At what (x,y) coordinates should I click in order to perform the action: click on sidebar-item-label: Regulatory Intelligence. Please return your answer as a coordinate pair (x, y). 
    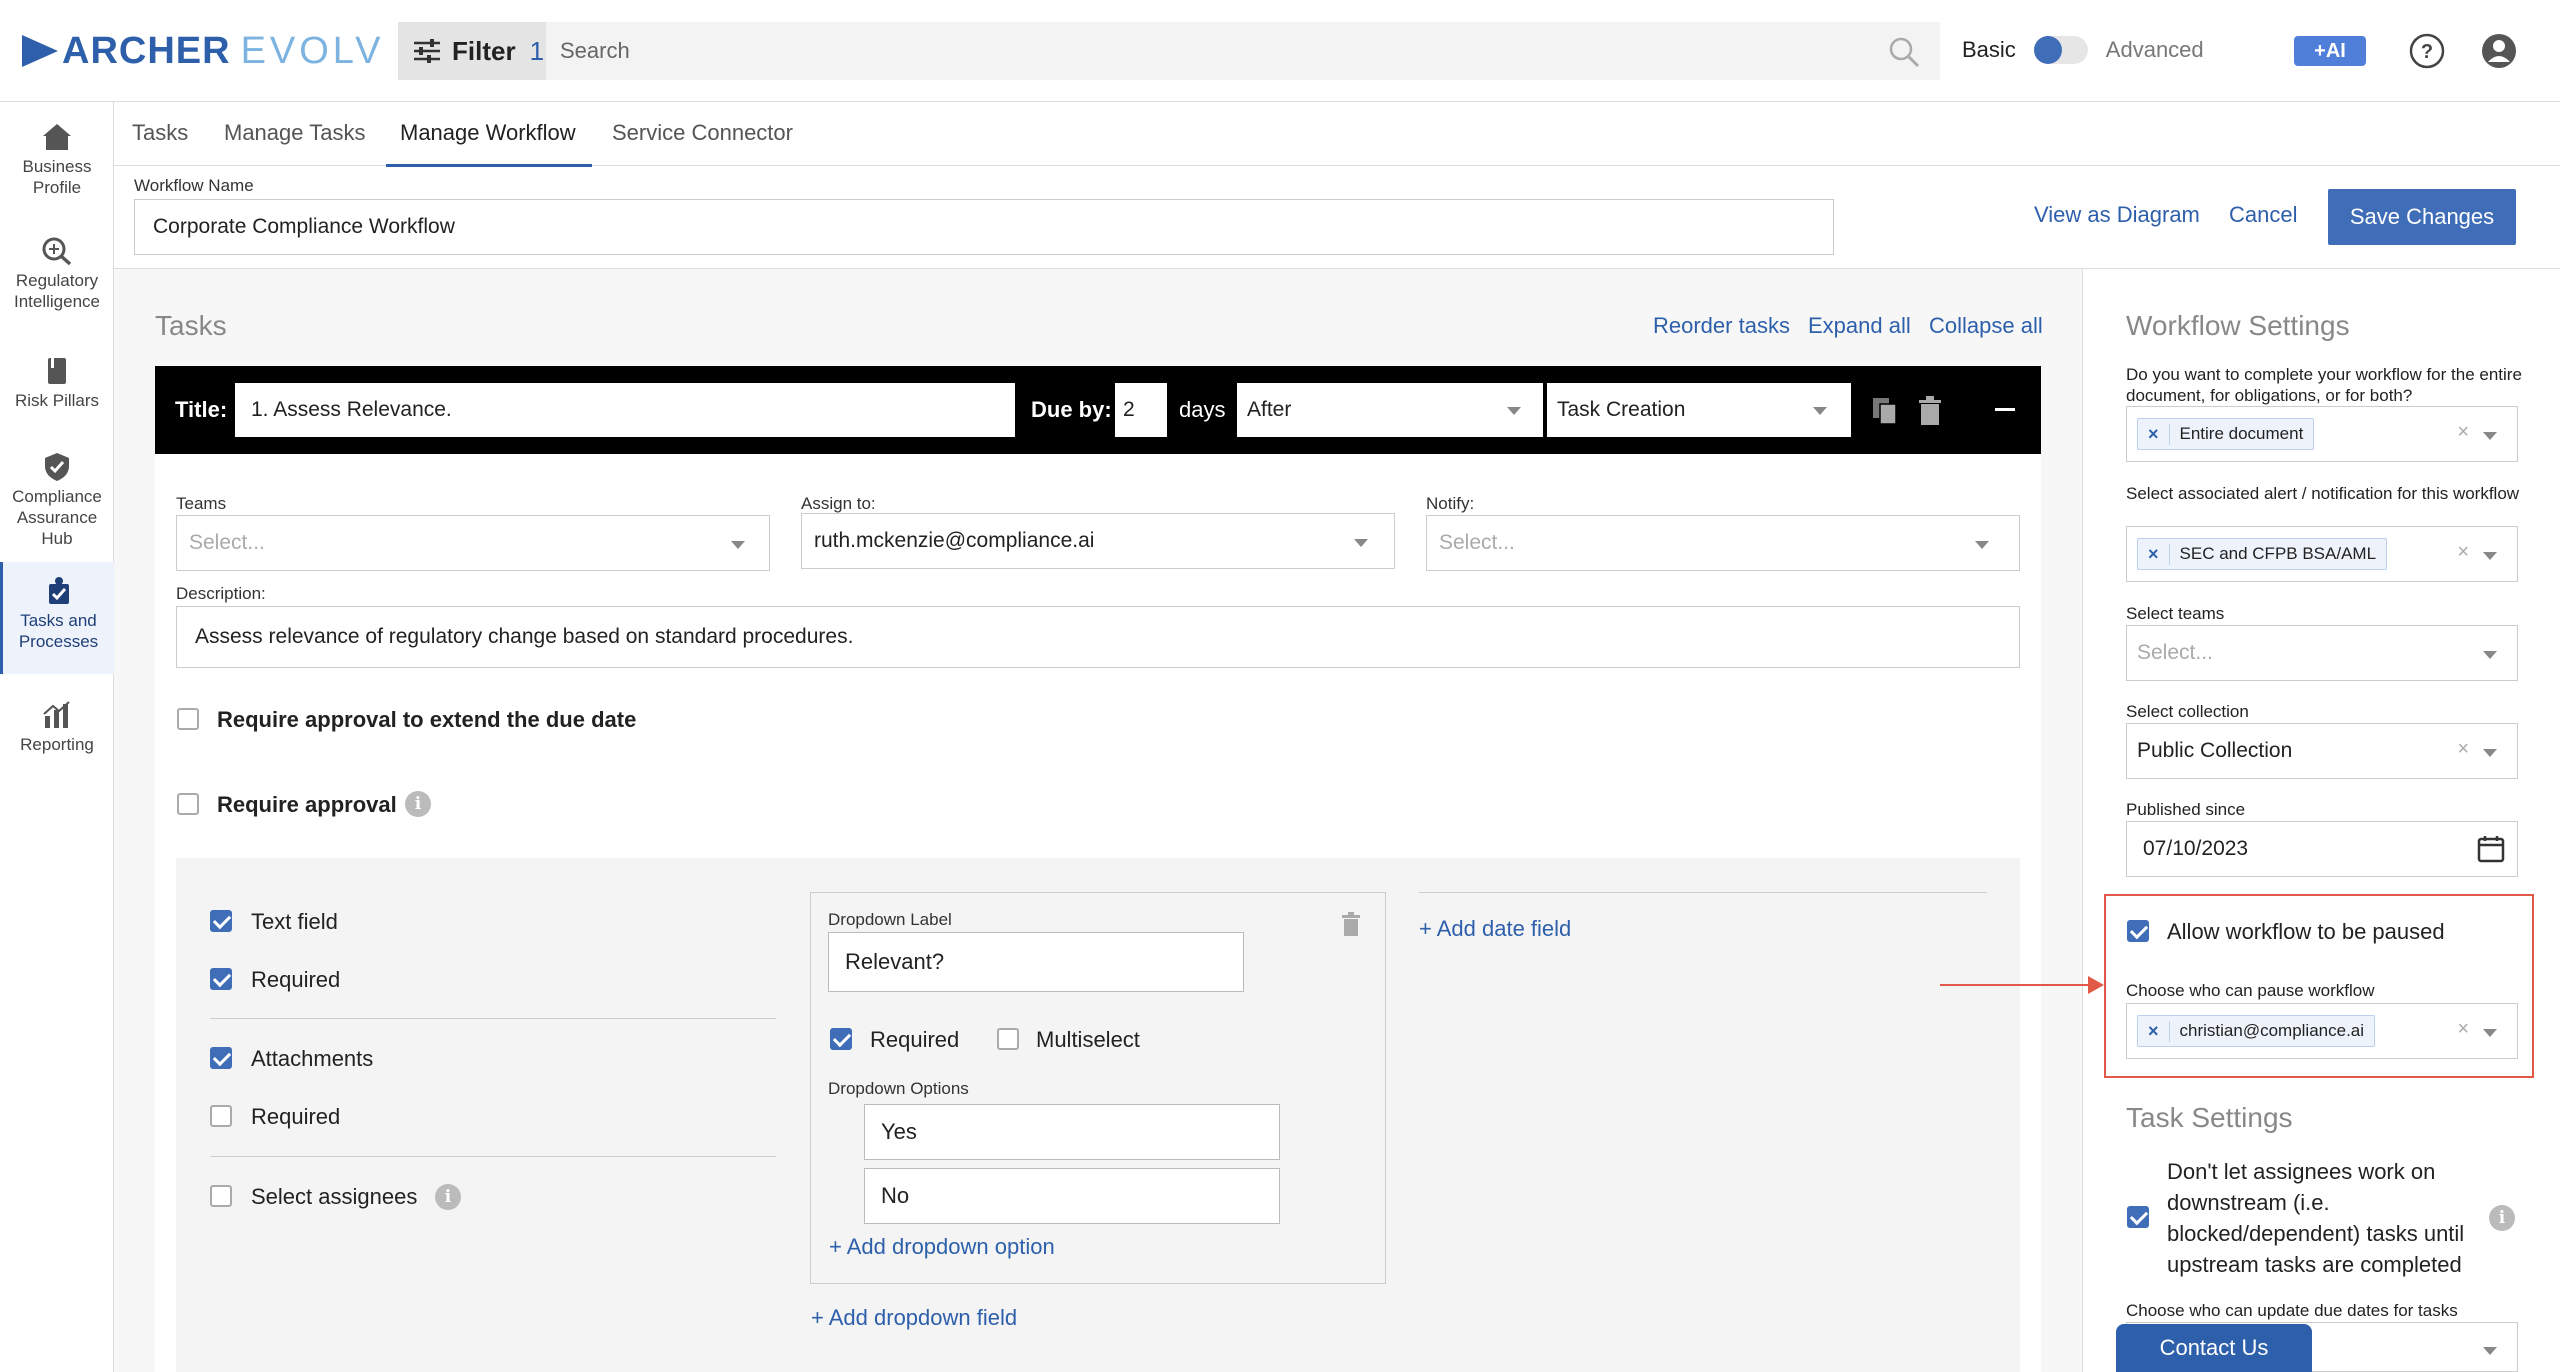
    Looking at the image, I should click on (56, 291).